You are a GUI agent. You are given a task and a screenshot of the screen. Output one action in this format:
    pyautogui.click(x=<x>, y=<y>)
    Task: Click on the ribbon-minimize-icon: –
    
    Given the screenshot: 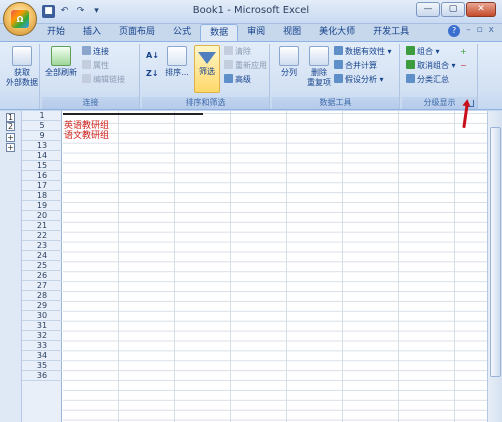 What is the action you would take?
    pyautogui.click(x=468, y=31)
    